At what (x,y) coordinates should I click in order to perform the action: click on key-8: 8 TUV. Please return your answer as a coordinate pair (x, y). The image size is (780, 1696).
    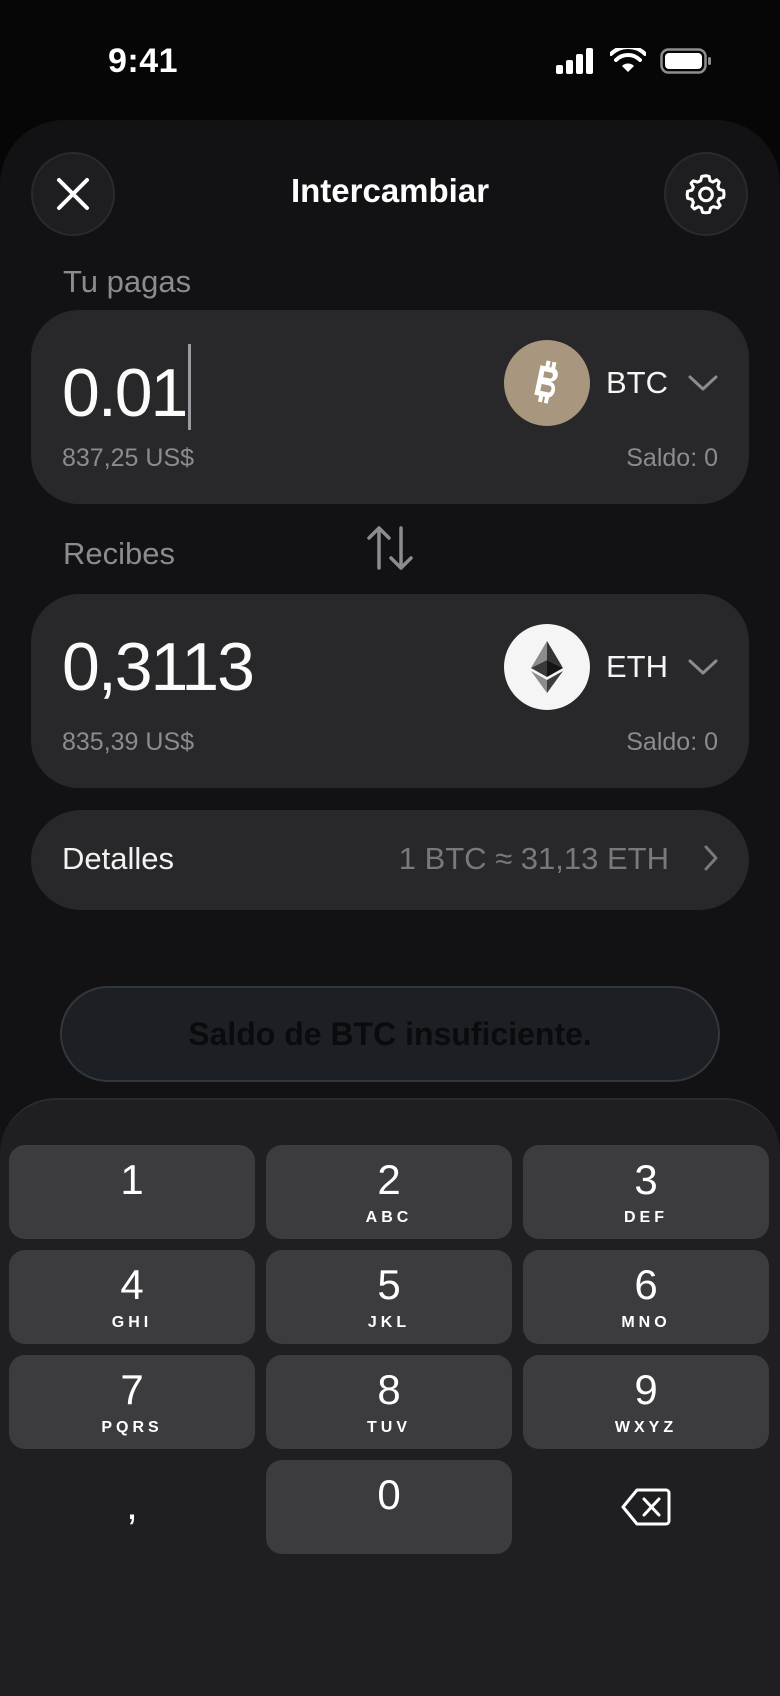
    Looking at the image, I should click on (389, 1402).